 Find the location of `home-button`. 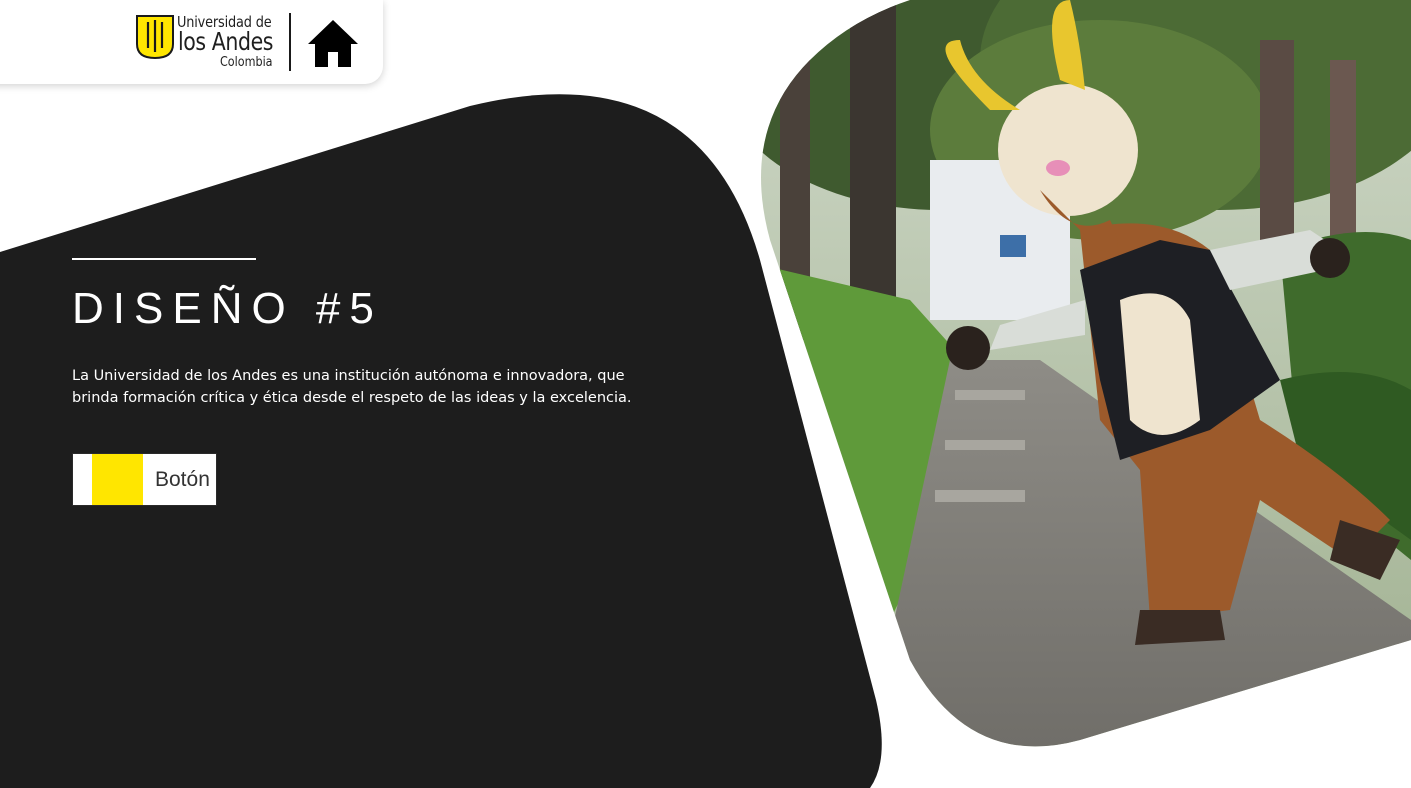

home-button is located at coordinates (333, 43).